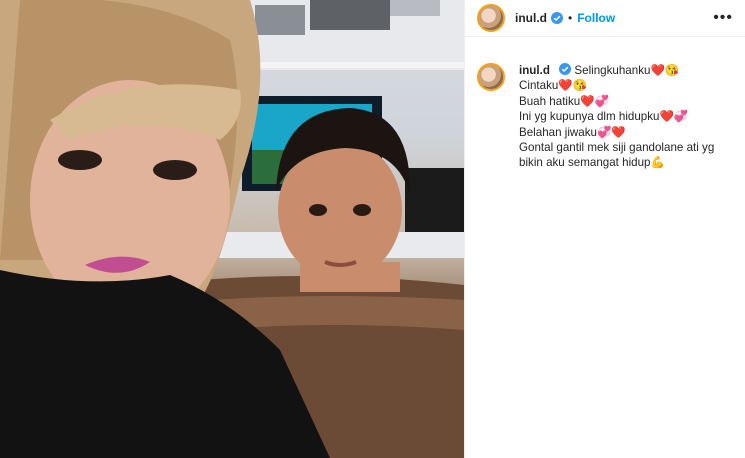  What do you see at coordinates (491, 18) in the screenshot?
I see `avatar` at bounding box center [491, 18].